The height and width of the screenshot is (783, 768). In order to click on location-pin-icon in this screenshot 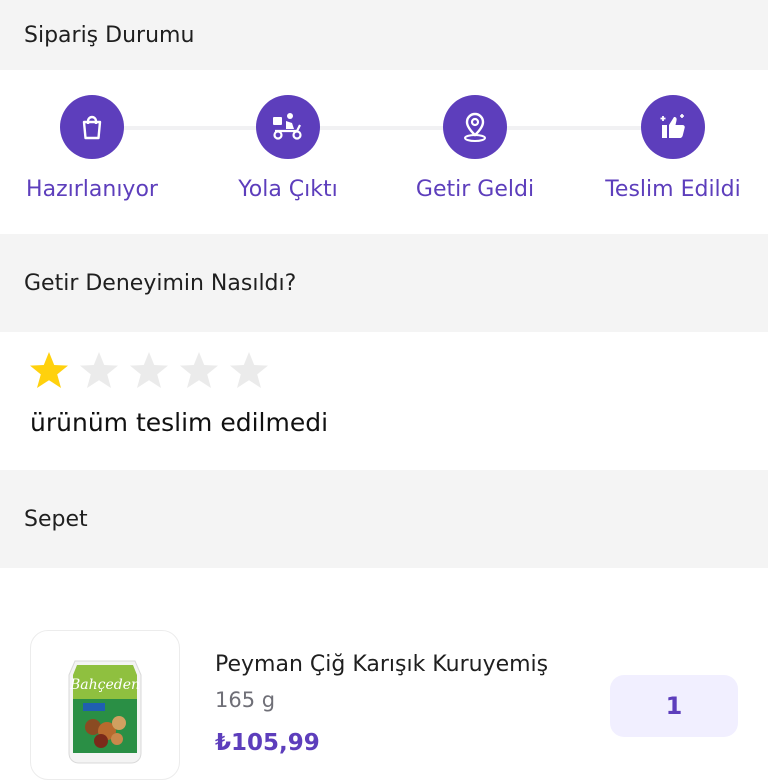, I will do `click(475, 127)`.